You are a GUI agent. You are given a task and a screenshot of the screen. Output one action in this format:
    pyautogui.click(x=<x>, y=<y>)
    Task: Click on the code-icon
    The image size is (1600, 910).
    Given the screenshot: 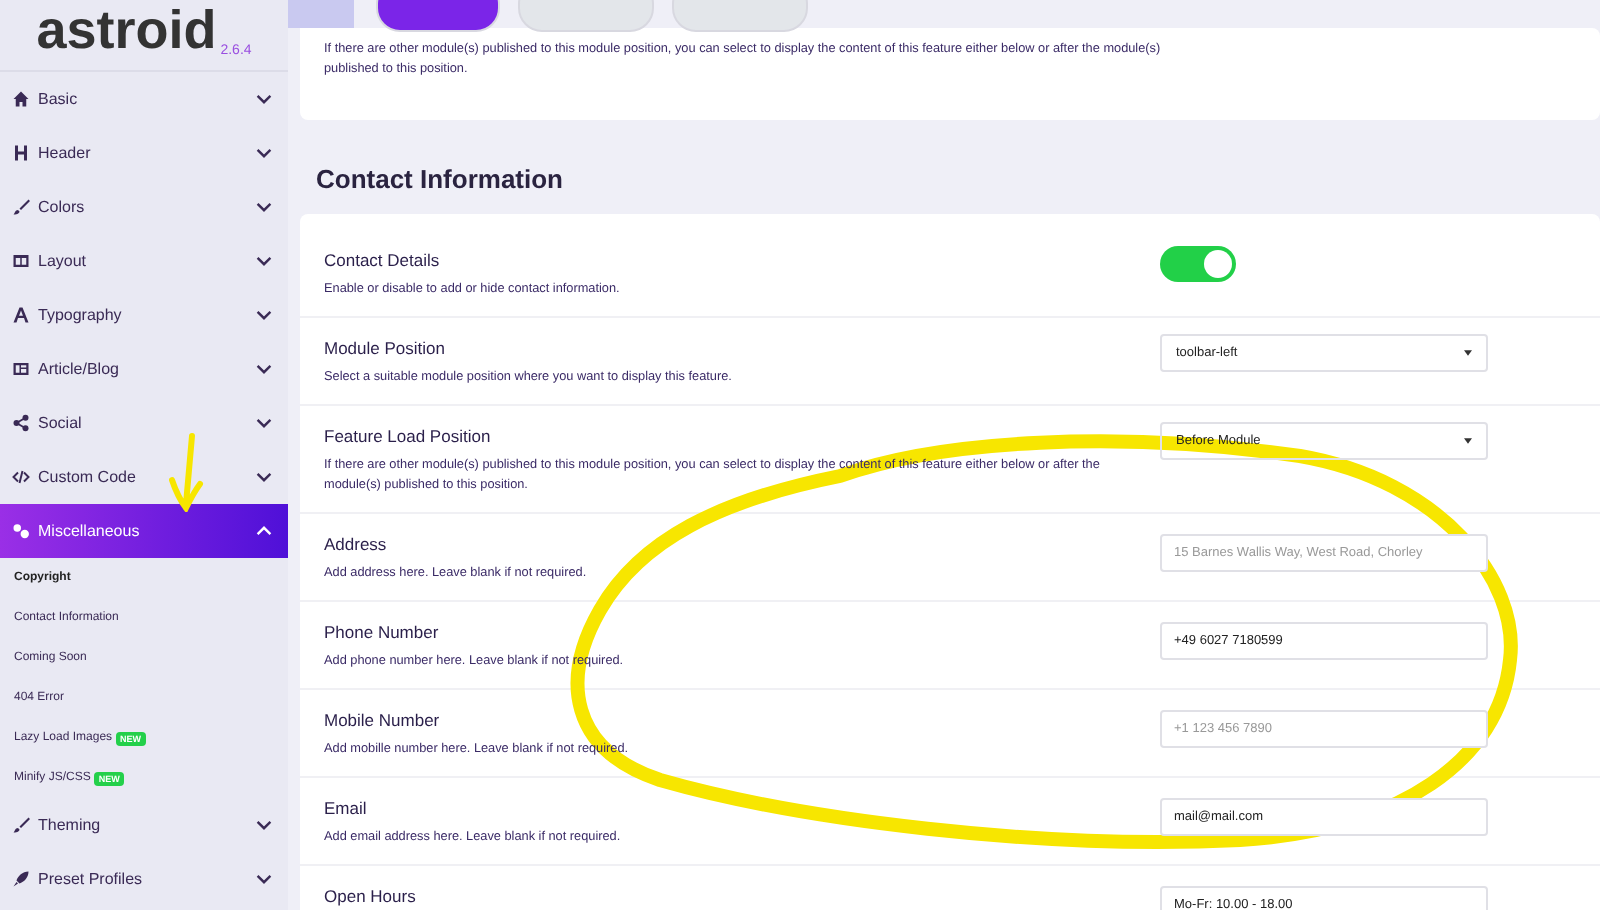 What is the action you would take?
    pyautogui.click(x=21, y=477)
    